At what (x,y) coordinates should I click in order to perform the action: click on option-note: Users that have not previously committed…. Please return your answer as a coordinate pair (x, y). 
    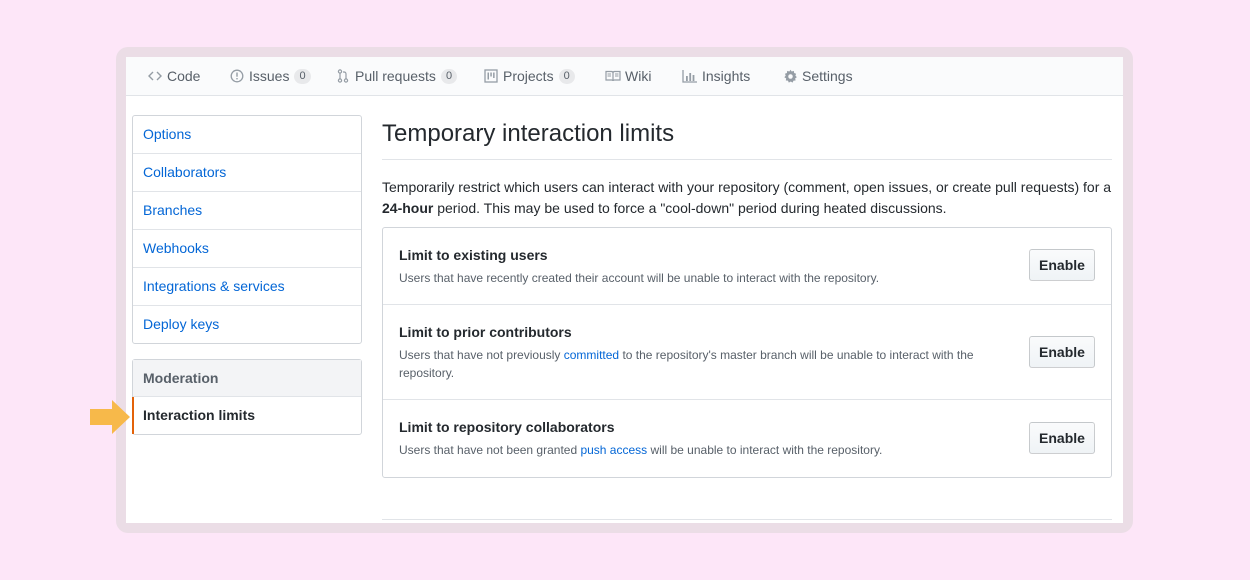
    Looking at the image, I should click on (694, 364).